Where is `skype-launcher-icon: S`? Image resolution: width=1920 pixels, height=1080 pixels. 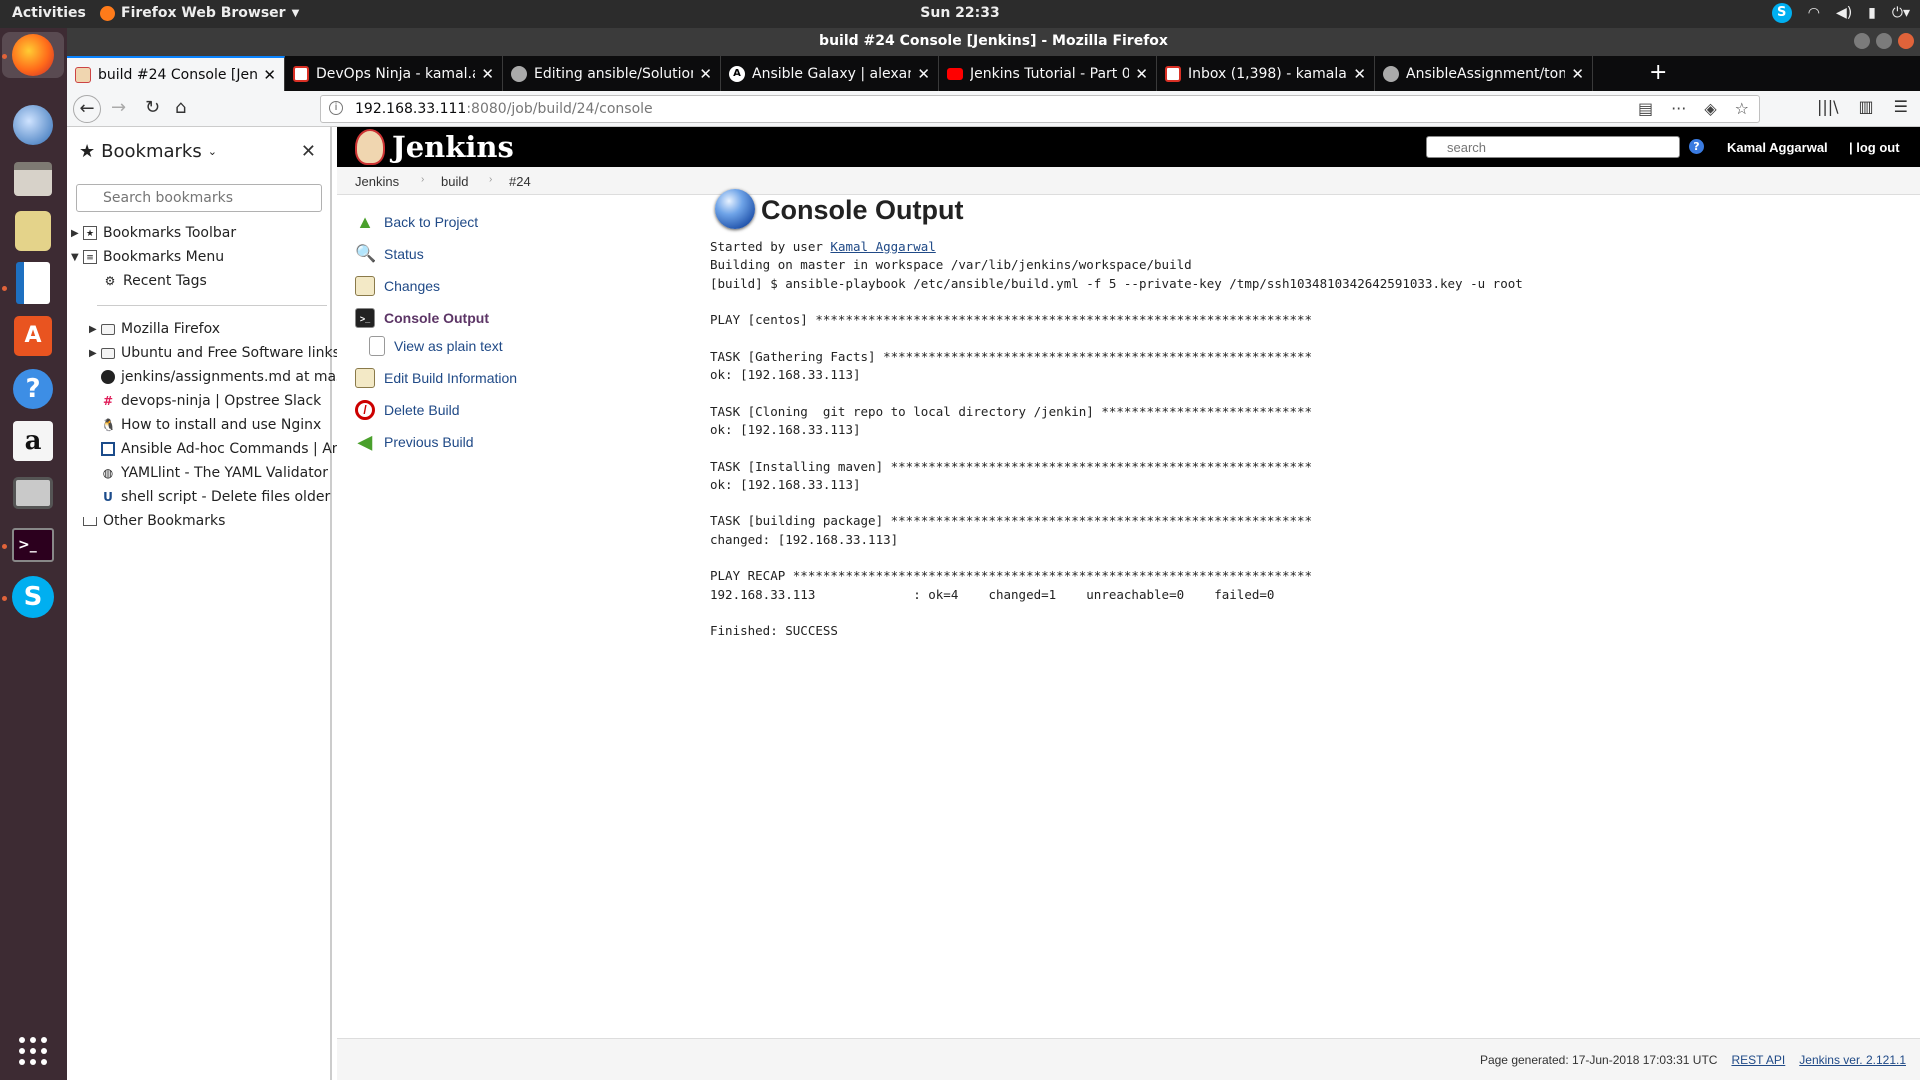 skype-launcher-icon: S is located at coordinates (33, 597).